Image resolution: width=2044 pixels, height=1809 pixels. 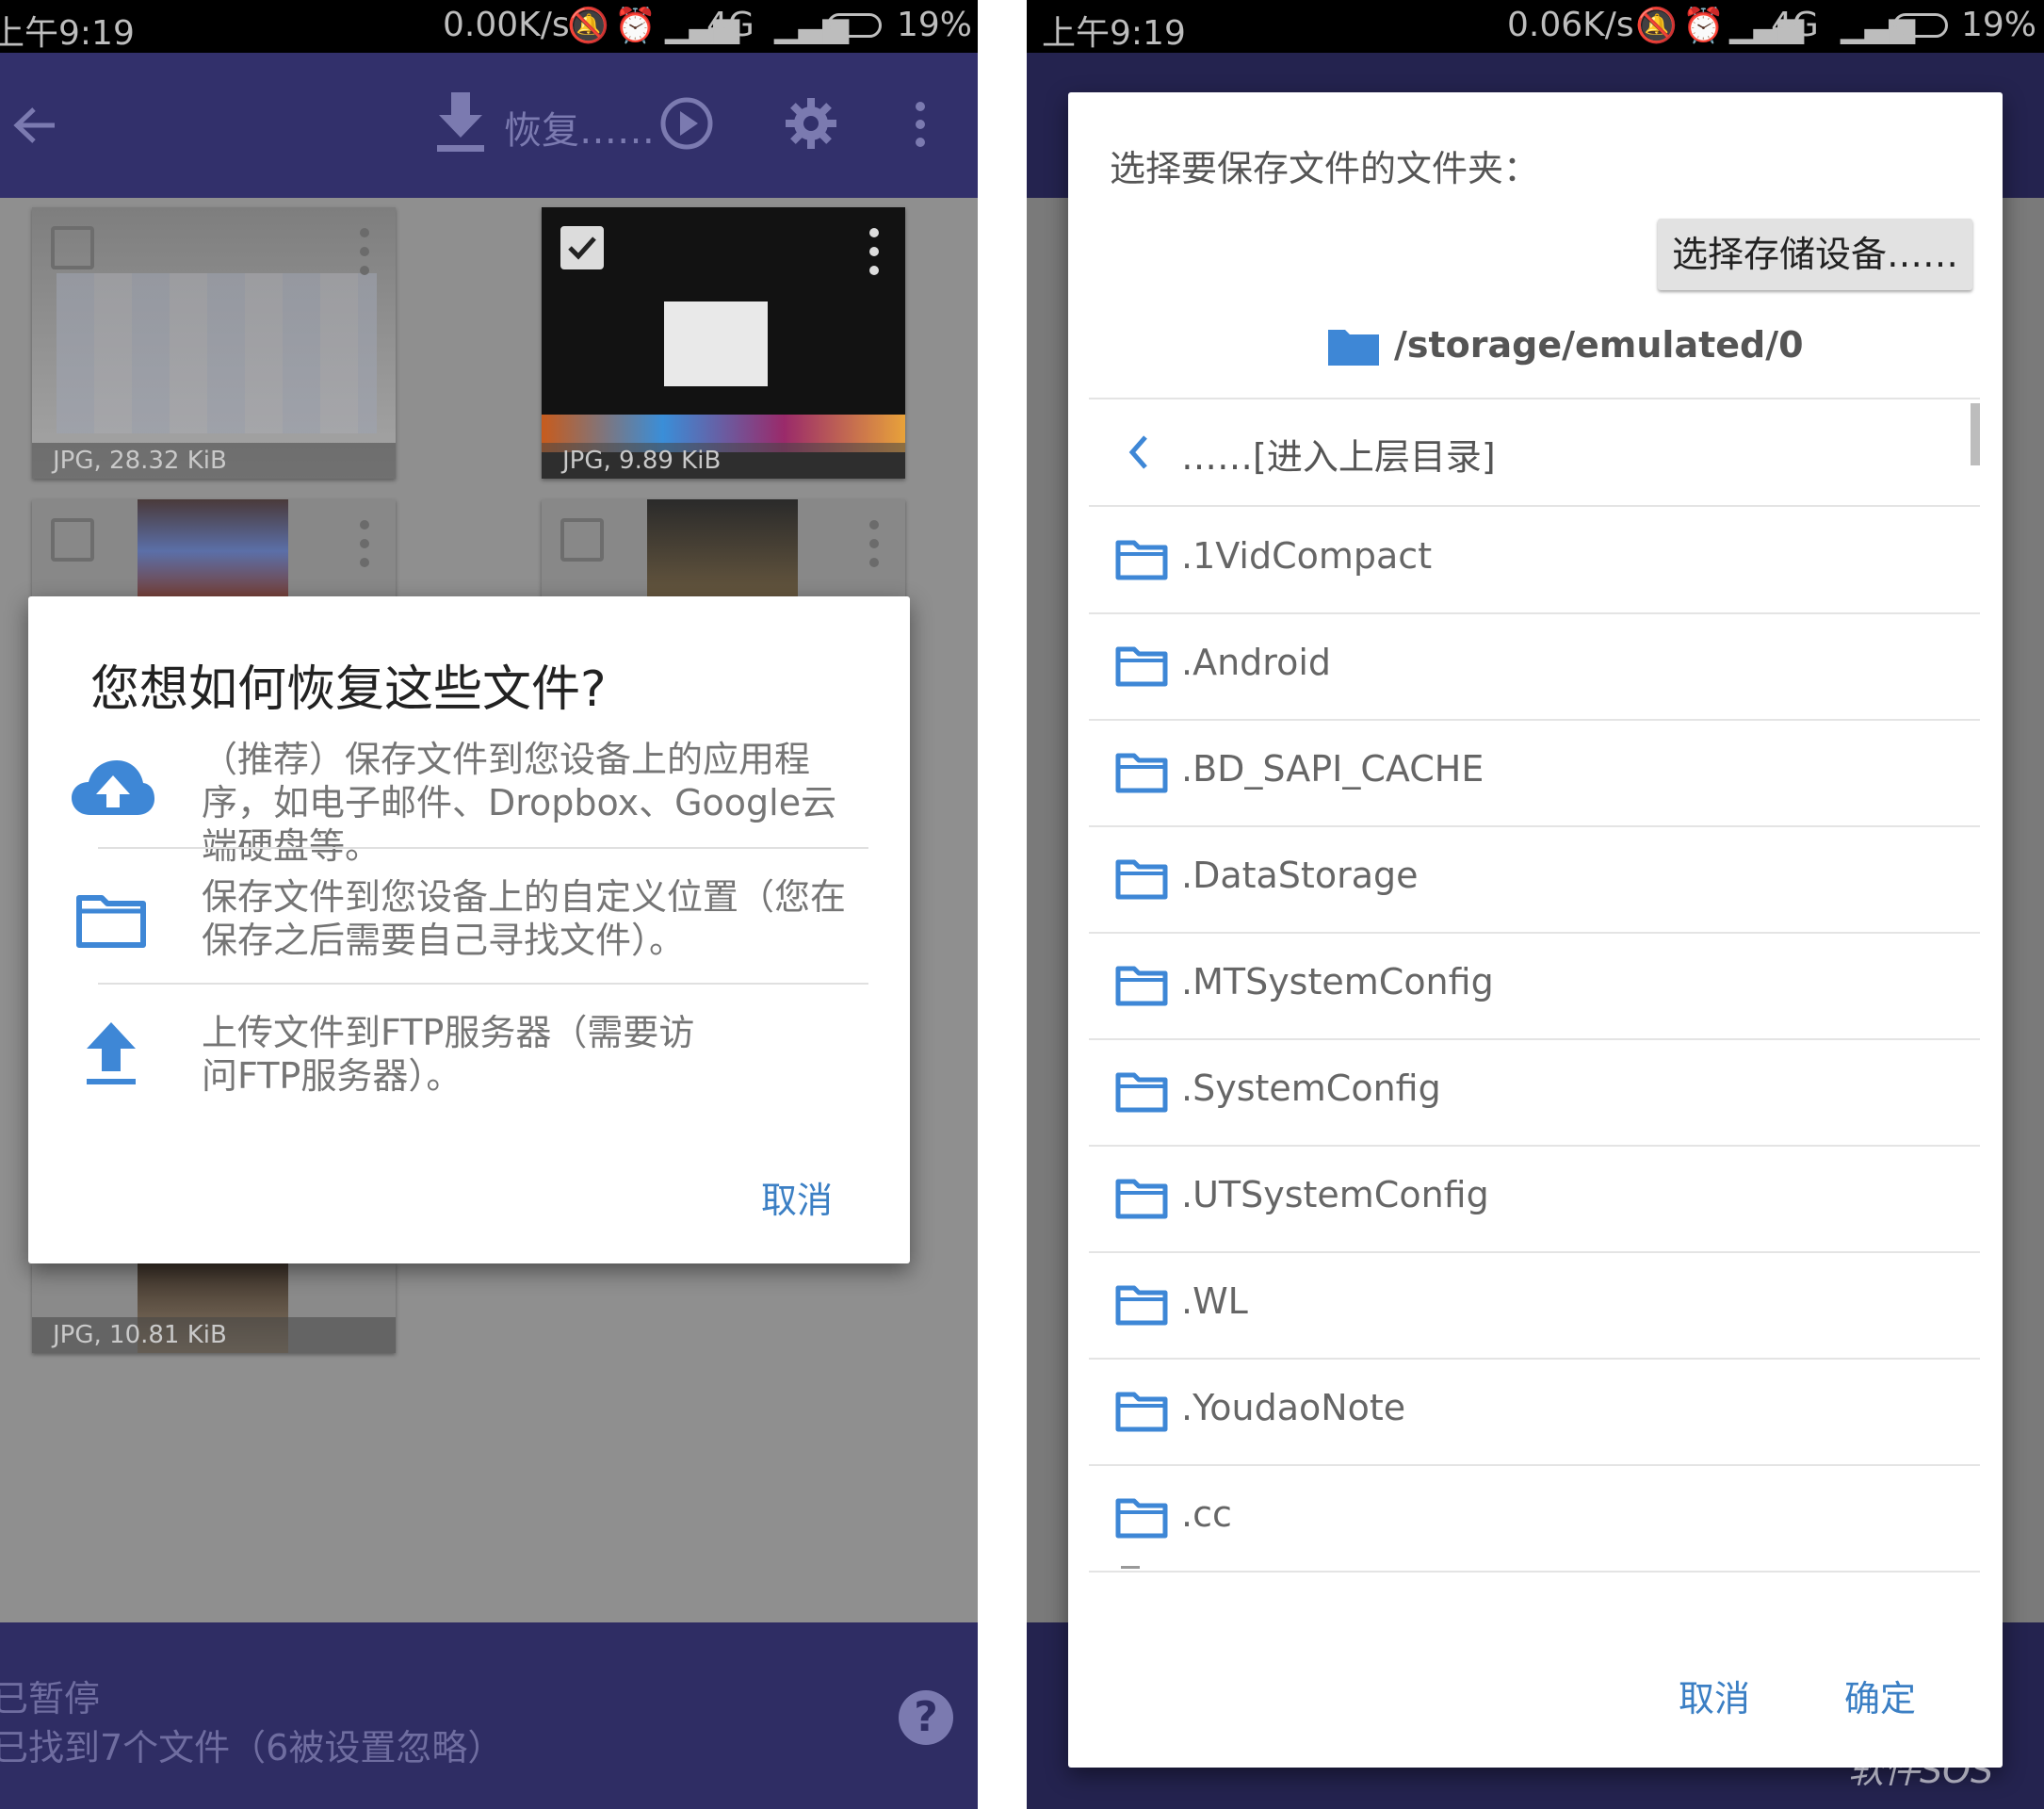 I want to click on current-path: /storage/emulated/0, so click(x=1599, y=345).